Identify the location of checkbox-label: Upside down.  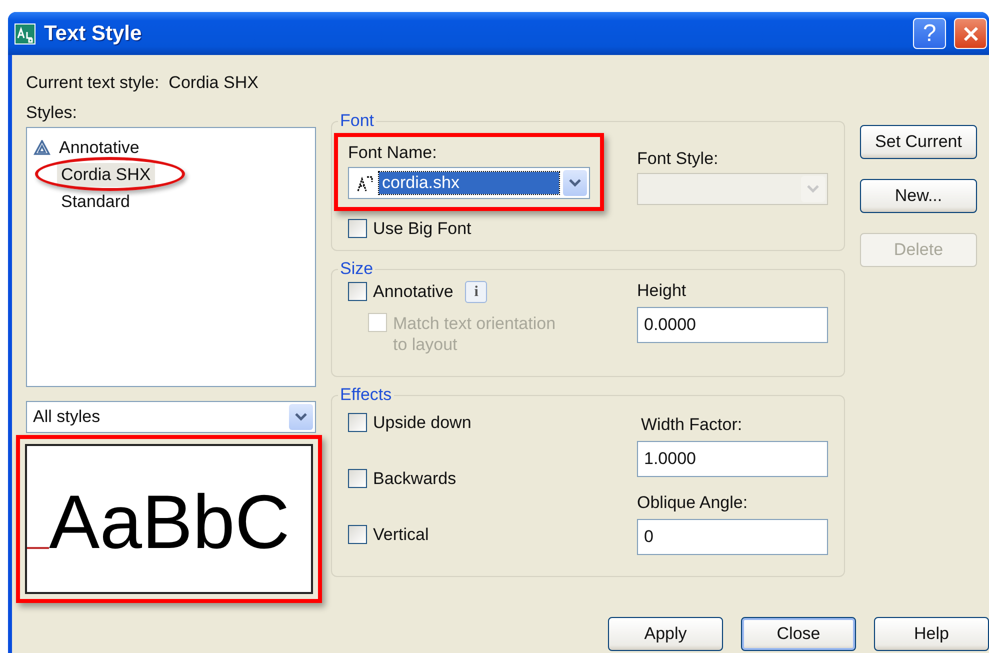
(410, 423).